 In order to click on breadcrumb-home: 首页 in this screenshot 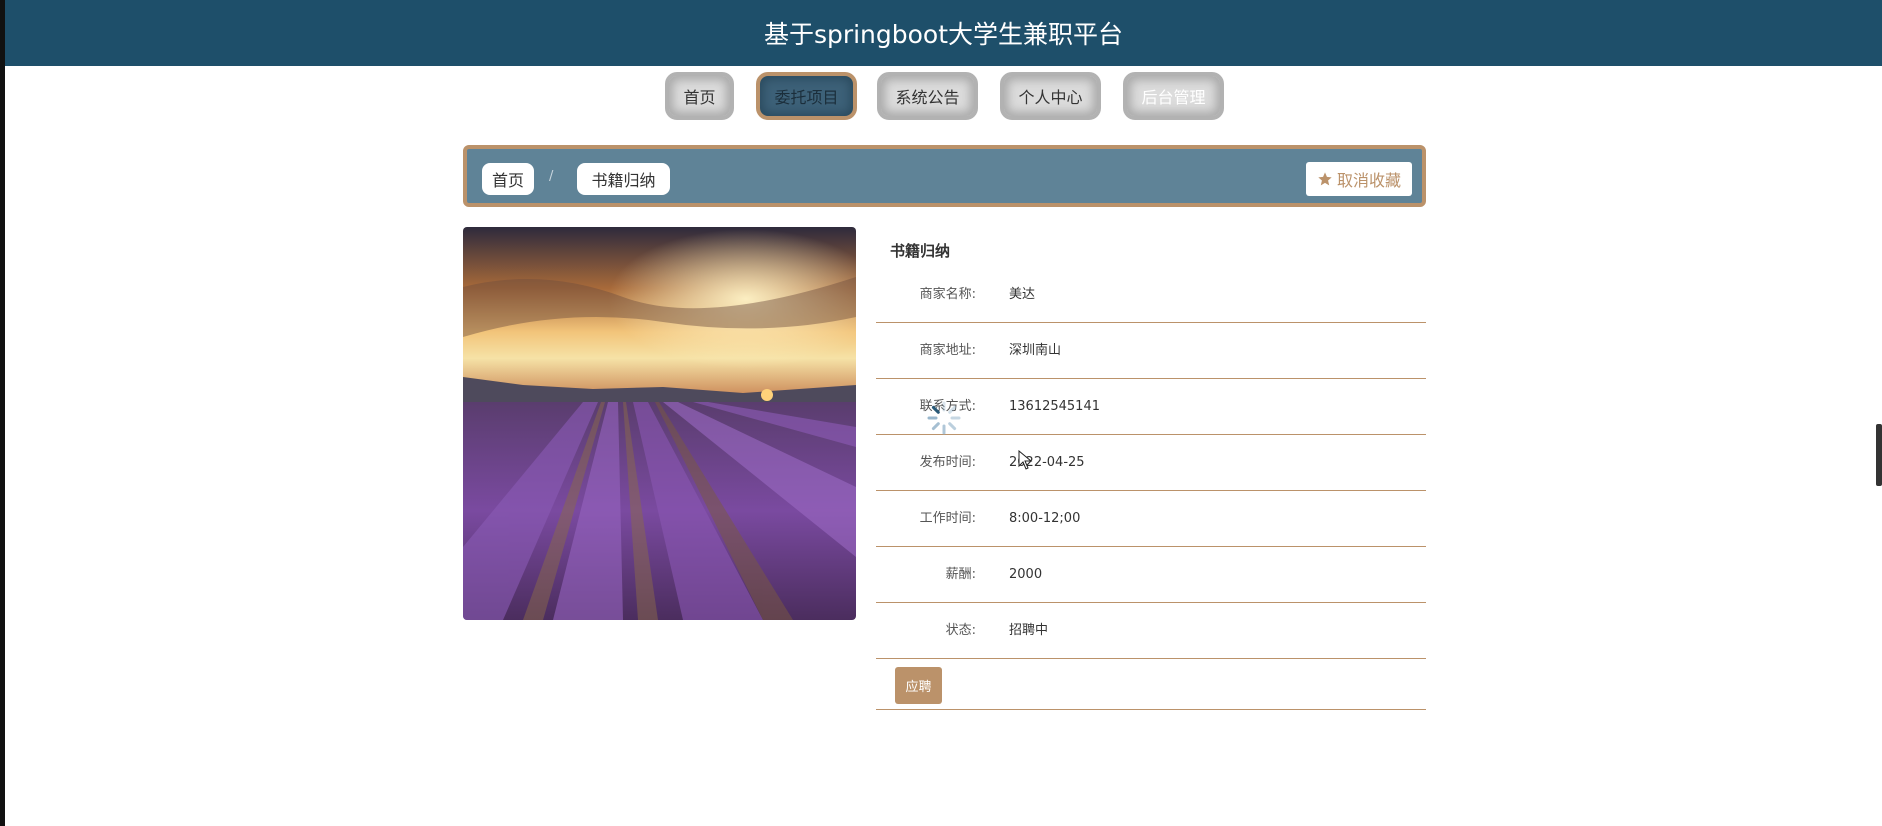, I will do `click(508, 179)`.